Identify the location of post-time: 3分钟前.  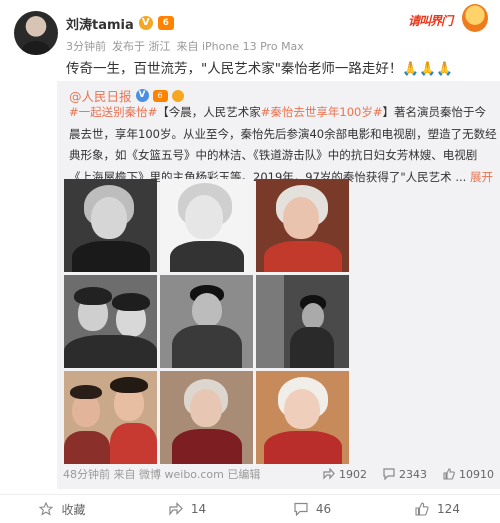
(86, 46).